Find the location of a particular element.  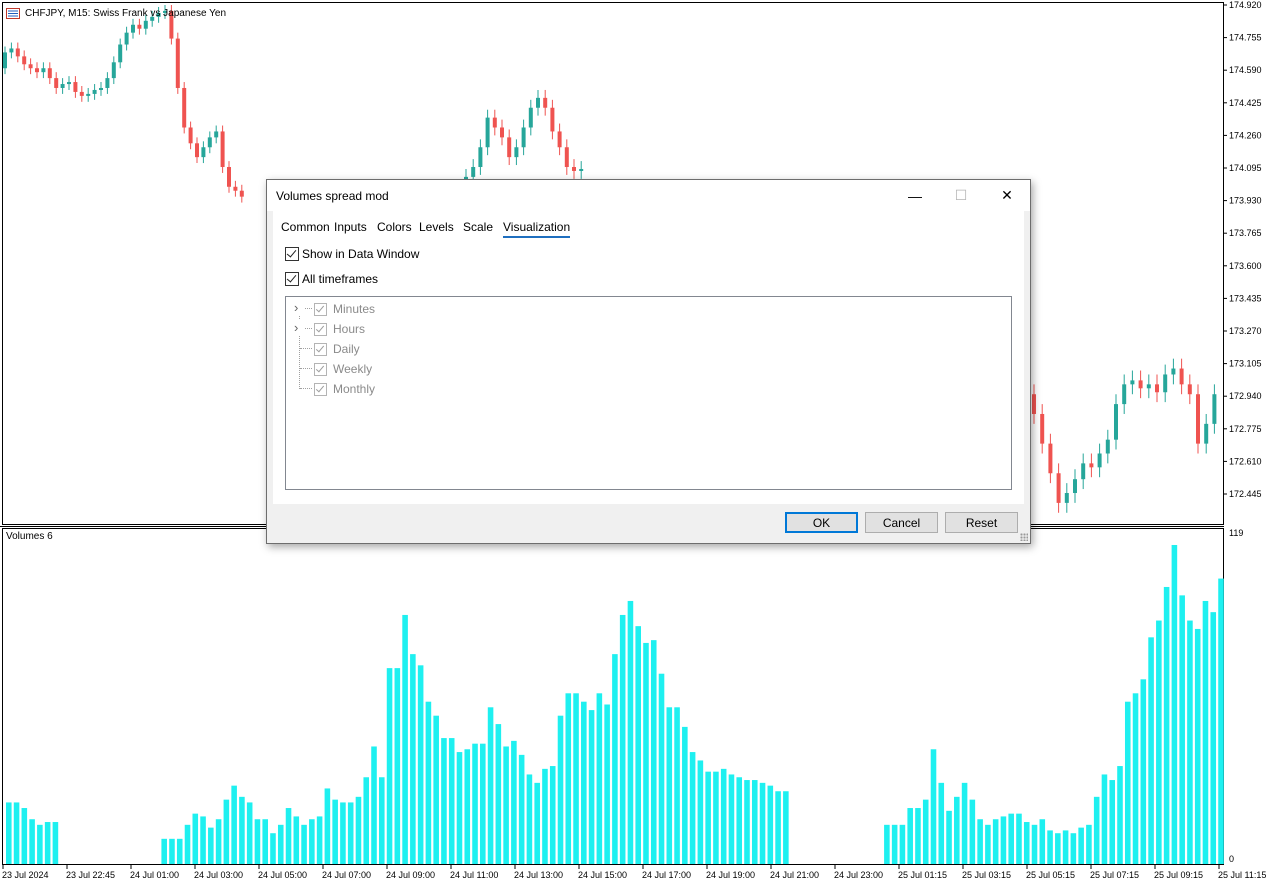

time-axis-label: 24 Jul 17:00 is located at coordinates (666, 875).